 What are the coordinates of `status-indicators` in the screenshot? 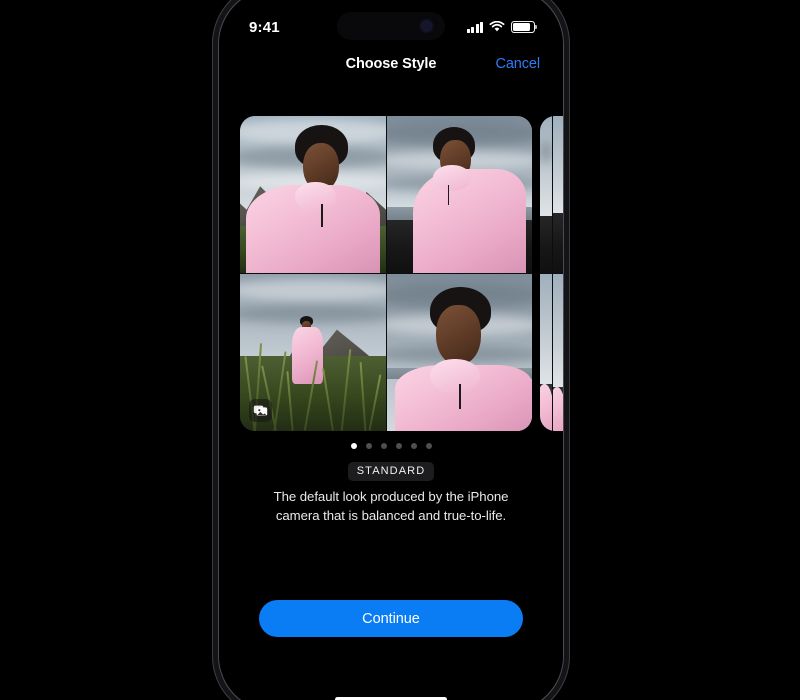 It's located at (501, 27).